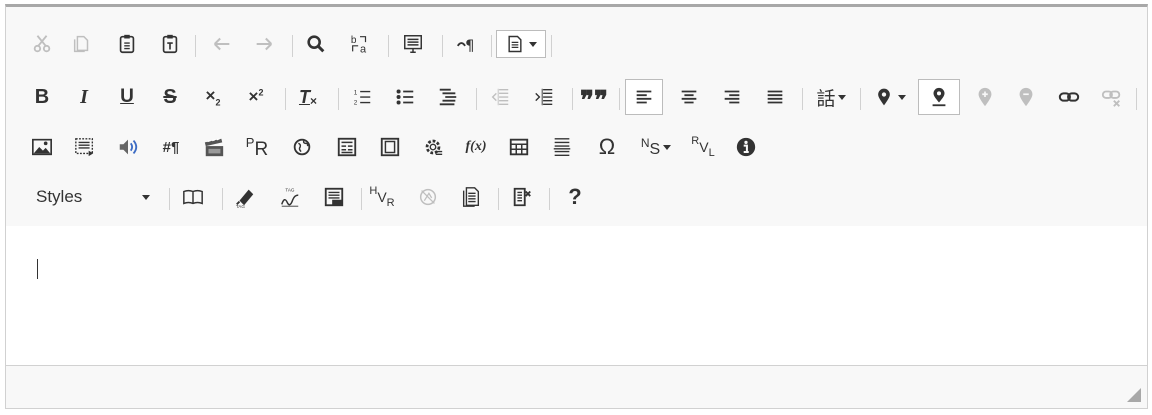 The image size is (1152, 415). I want to click on resize-handle-icon, so click(1134, 395).